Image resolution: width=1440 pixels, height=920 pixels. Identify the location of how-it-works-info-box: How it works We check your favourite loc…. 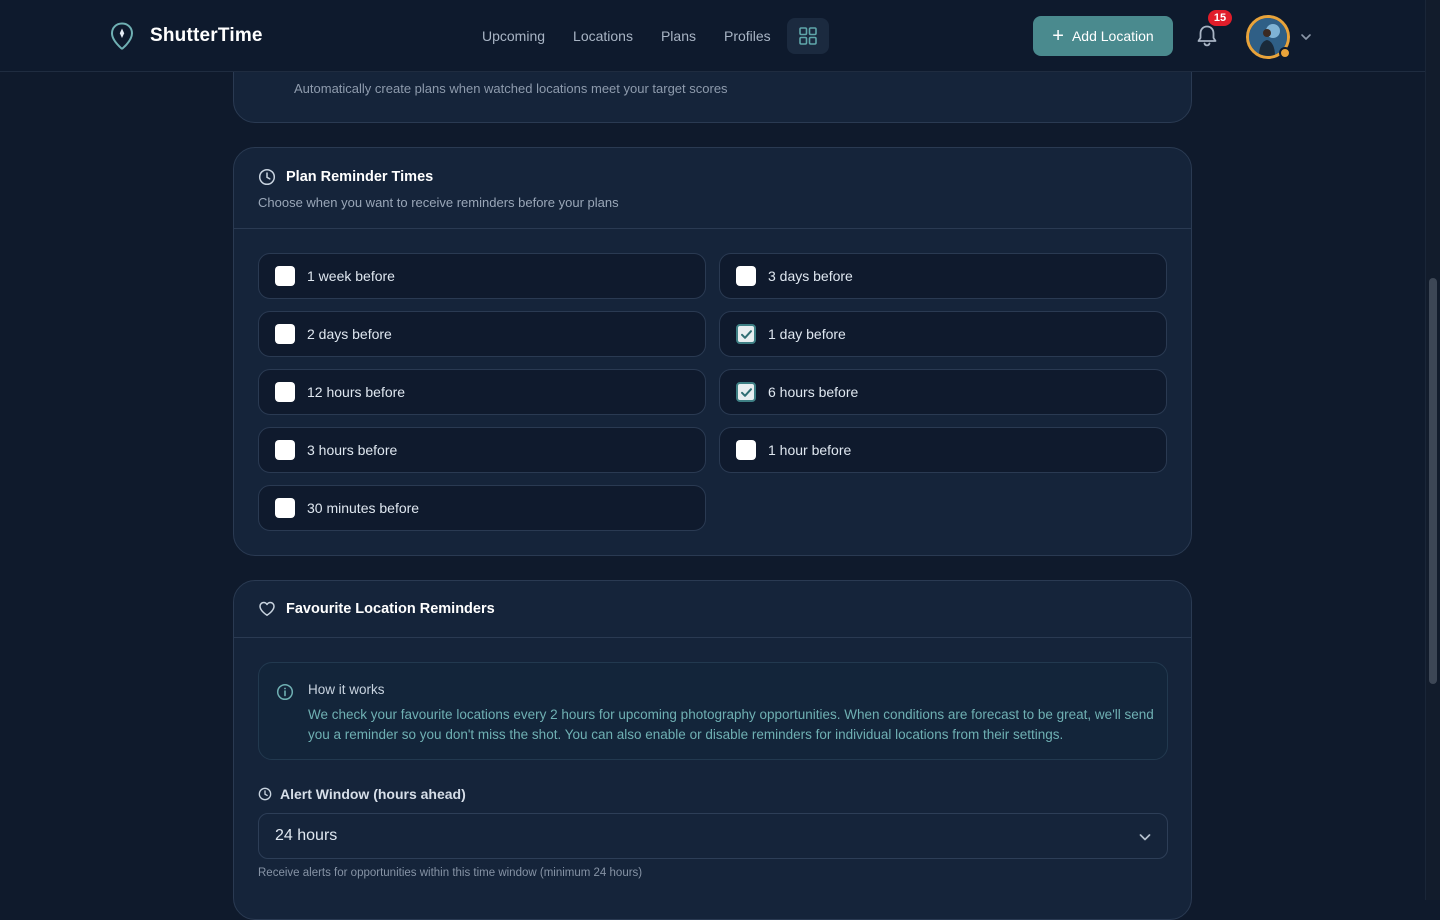
(713, 711).